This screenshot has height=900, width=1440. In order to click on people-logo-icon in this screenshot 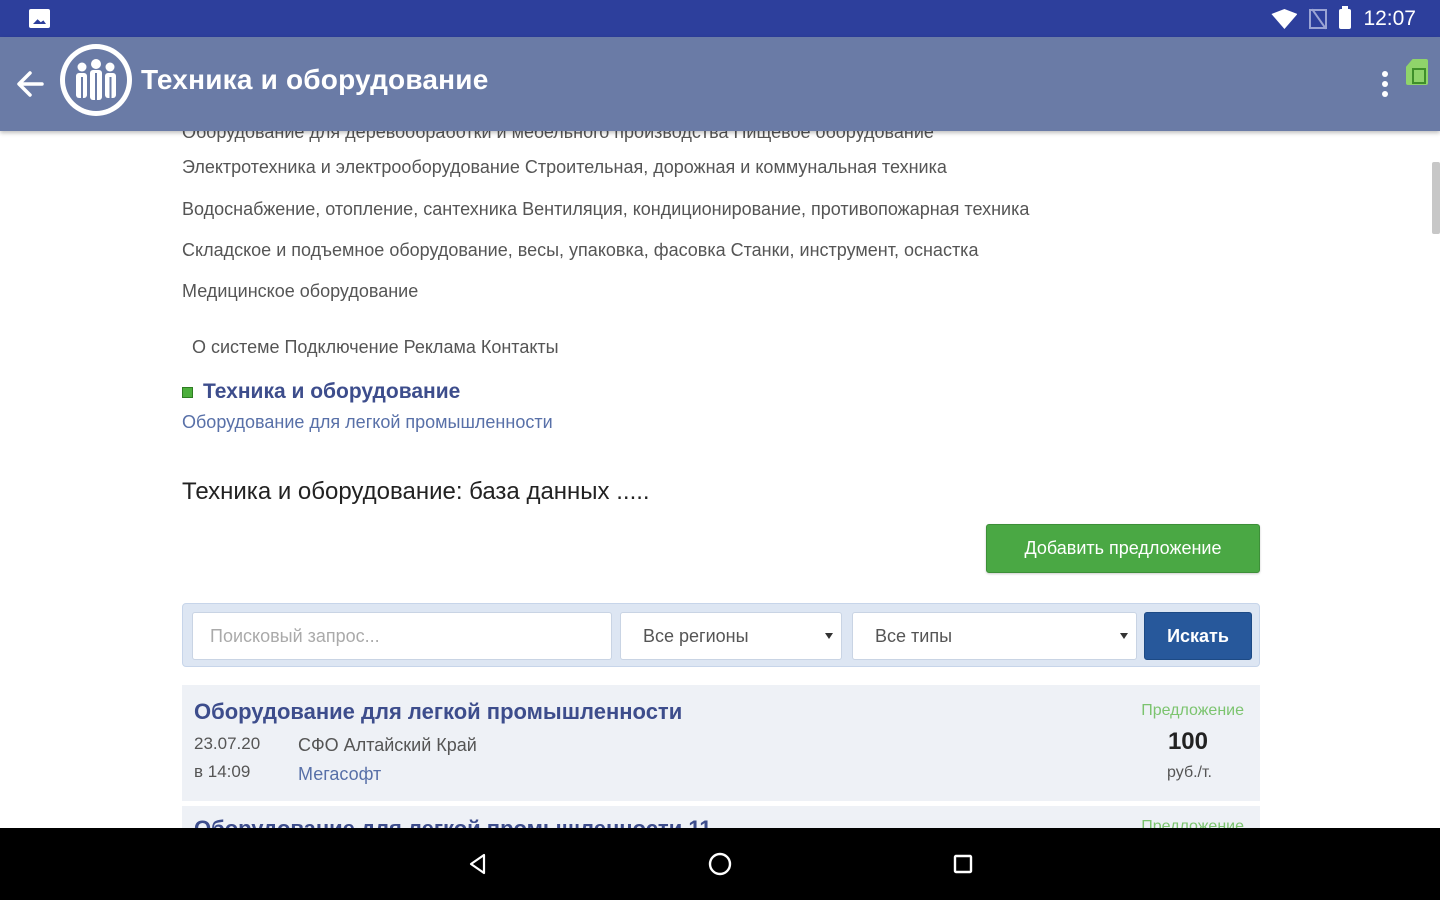, I will do `click(96, 79)`.